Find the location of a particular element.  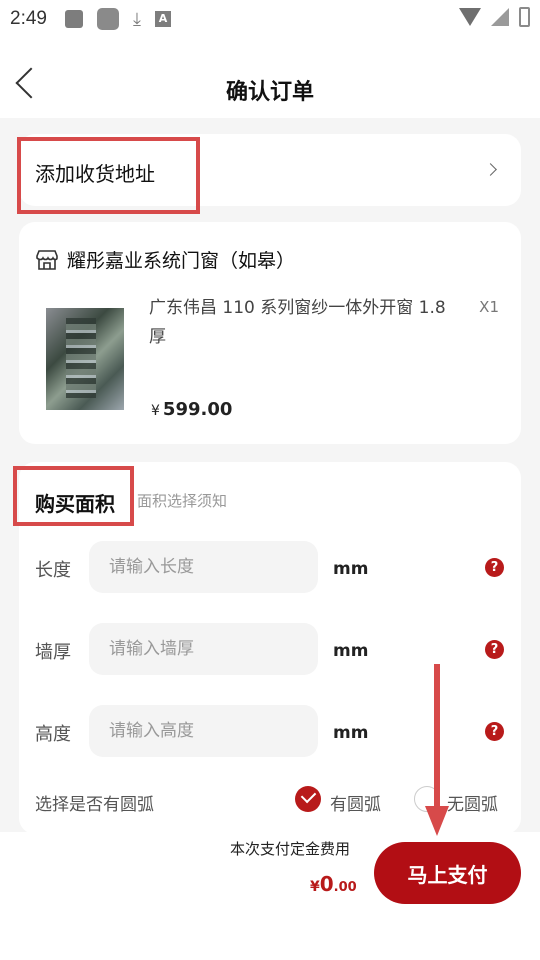

product-image is located at coordinates (85, 359).